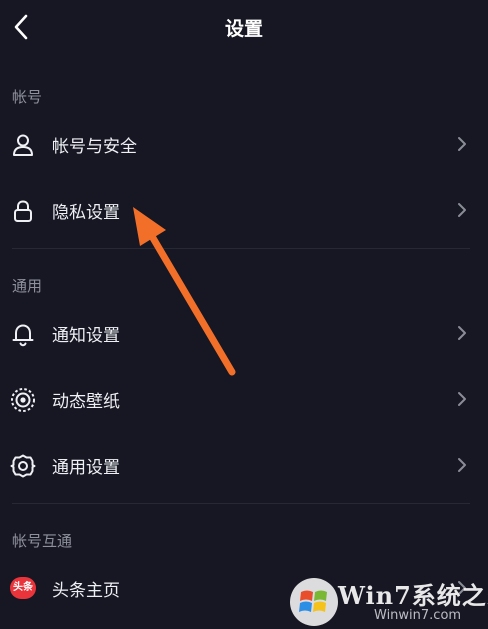  Describe the element at coordinates (244, 333) in the screenshot. I see `menu-item-notification-settings: 通知设置` at that location.